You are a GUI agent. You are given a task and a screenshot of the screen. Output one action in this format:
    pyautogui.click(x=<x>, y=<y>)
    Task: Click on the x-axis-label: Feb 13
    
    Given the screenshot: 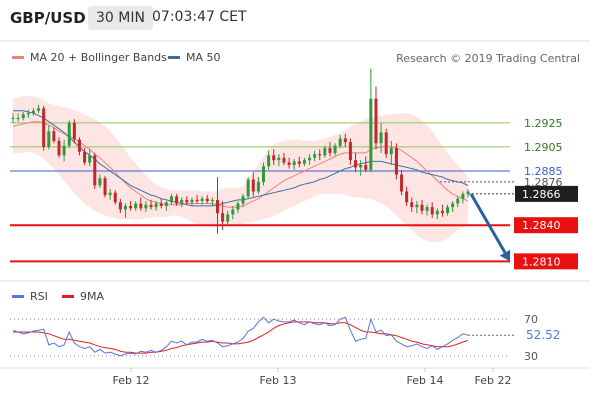 What is the action you would take?
    pyautogui.click(x=278, y=380)
    